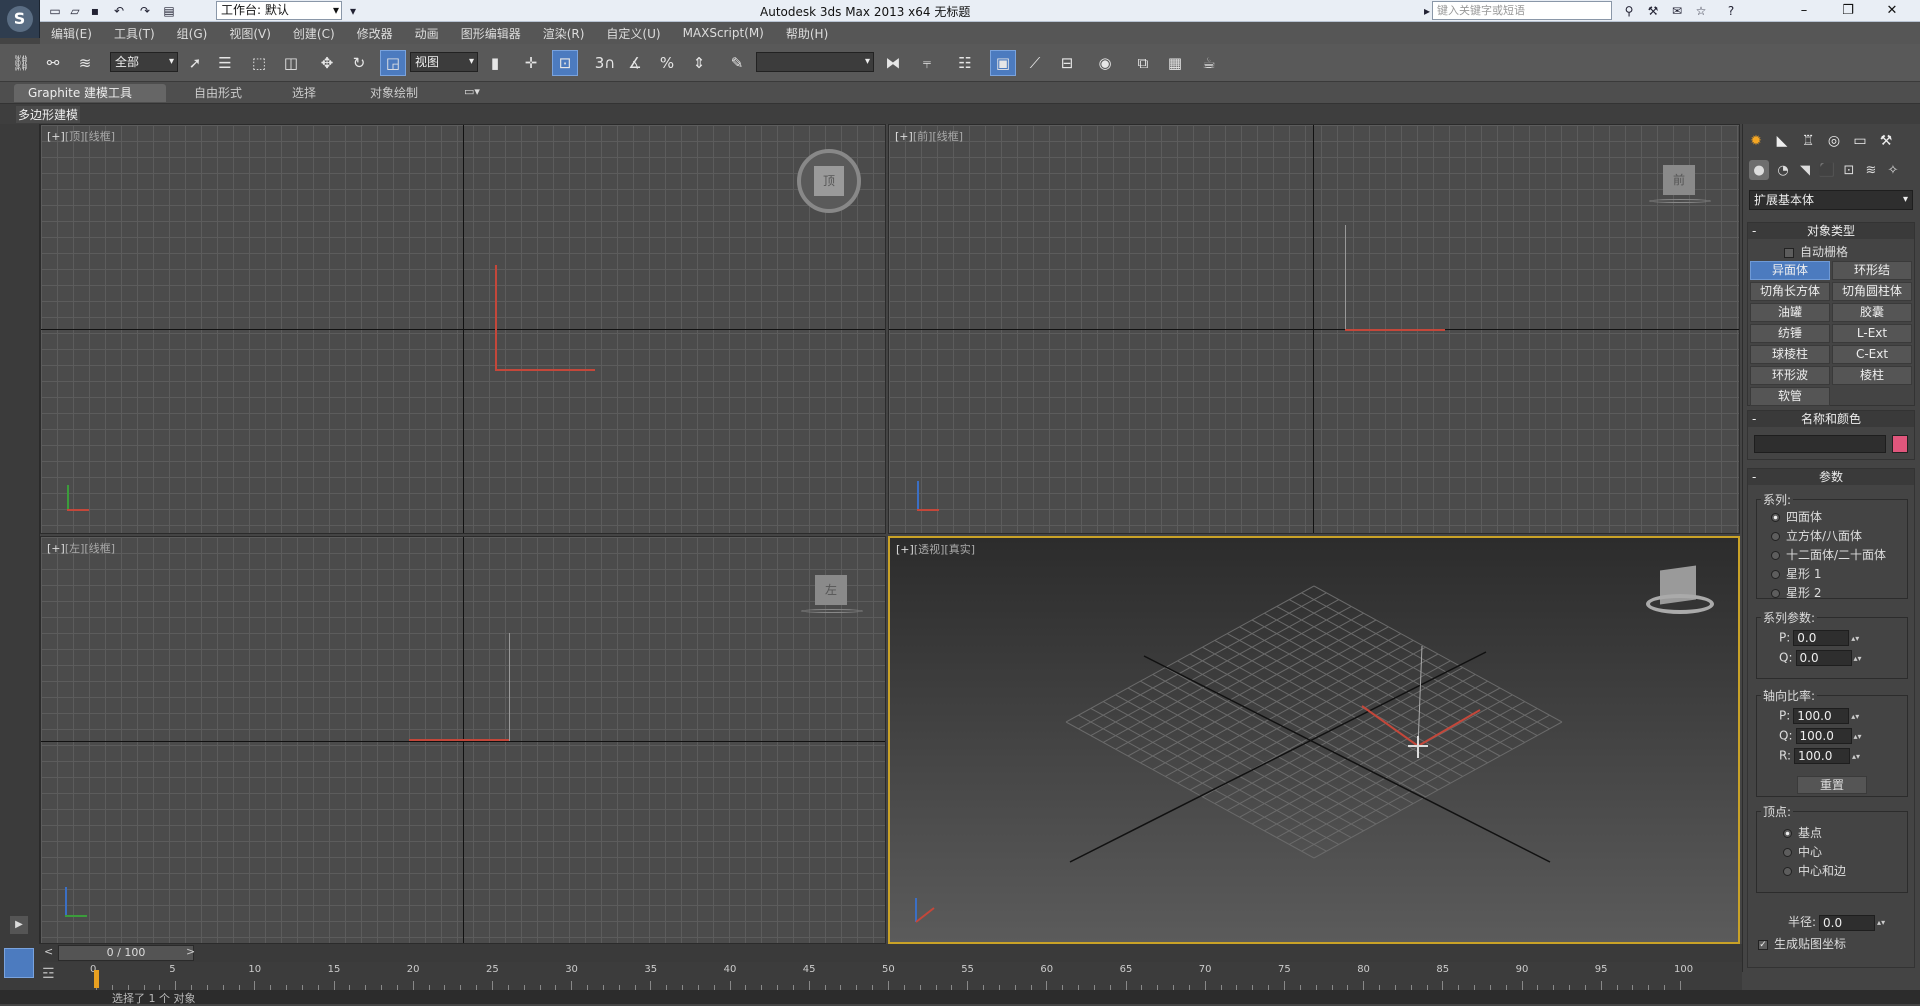  I want to click on utilities-tab-icon: ⚒, so click(1886, 141).